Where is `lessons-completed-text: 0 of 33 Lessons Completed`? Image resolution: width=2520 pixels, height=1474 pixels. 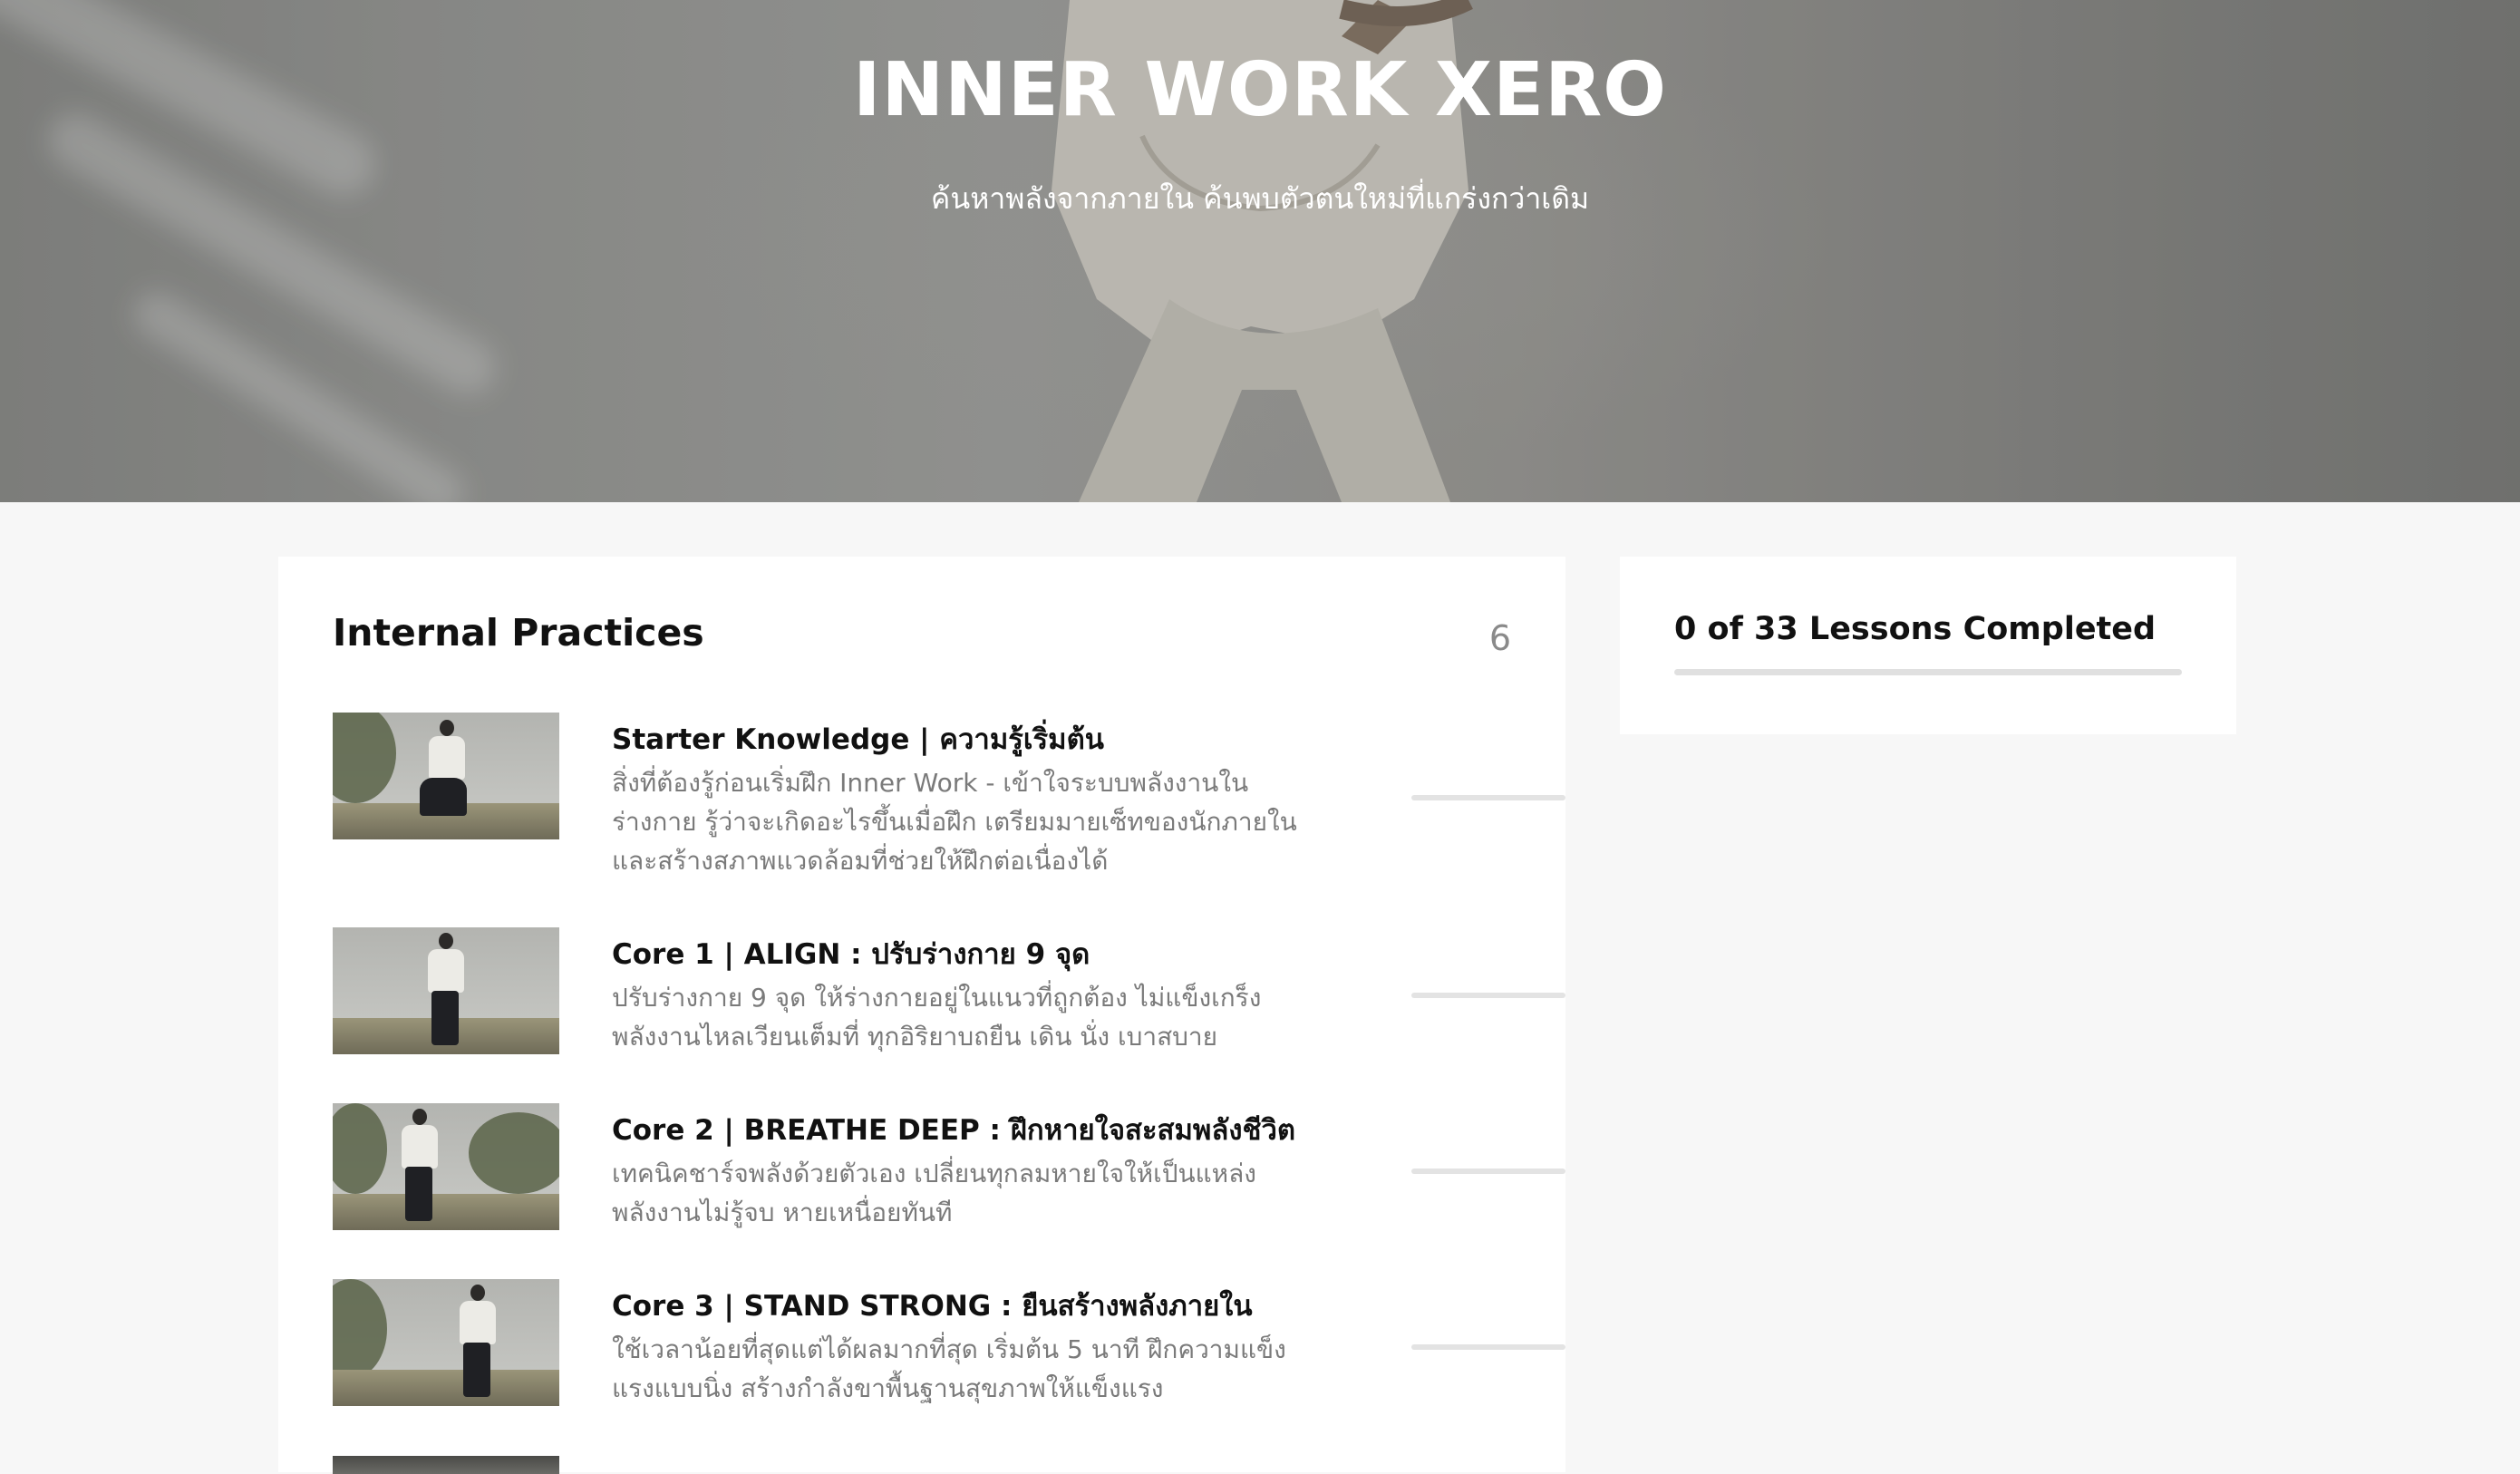 lessons-completed-text: 0 of 33 Lessons Completed is located at coordinates (1916, 629).